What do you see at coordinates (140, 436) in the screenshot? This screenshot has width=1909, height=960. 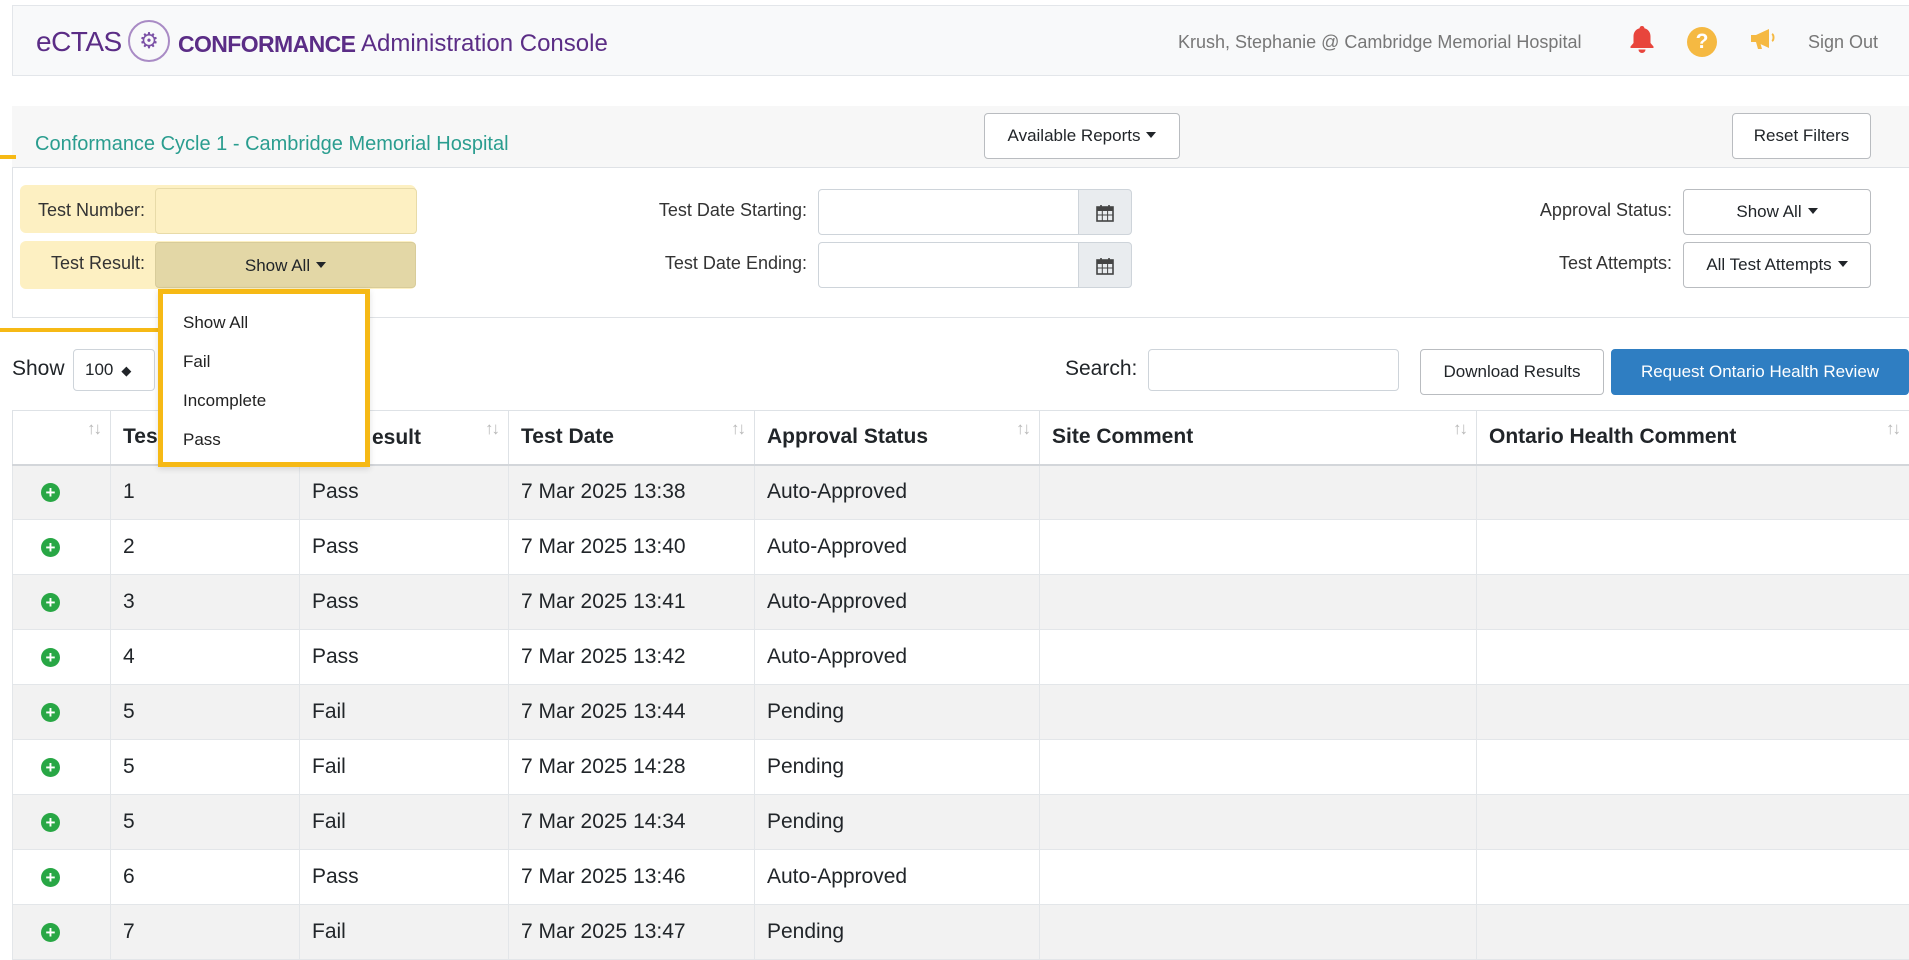 I see `test-number-header-text: Tes` at bounding box center [140, 436].